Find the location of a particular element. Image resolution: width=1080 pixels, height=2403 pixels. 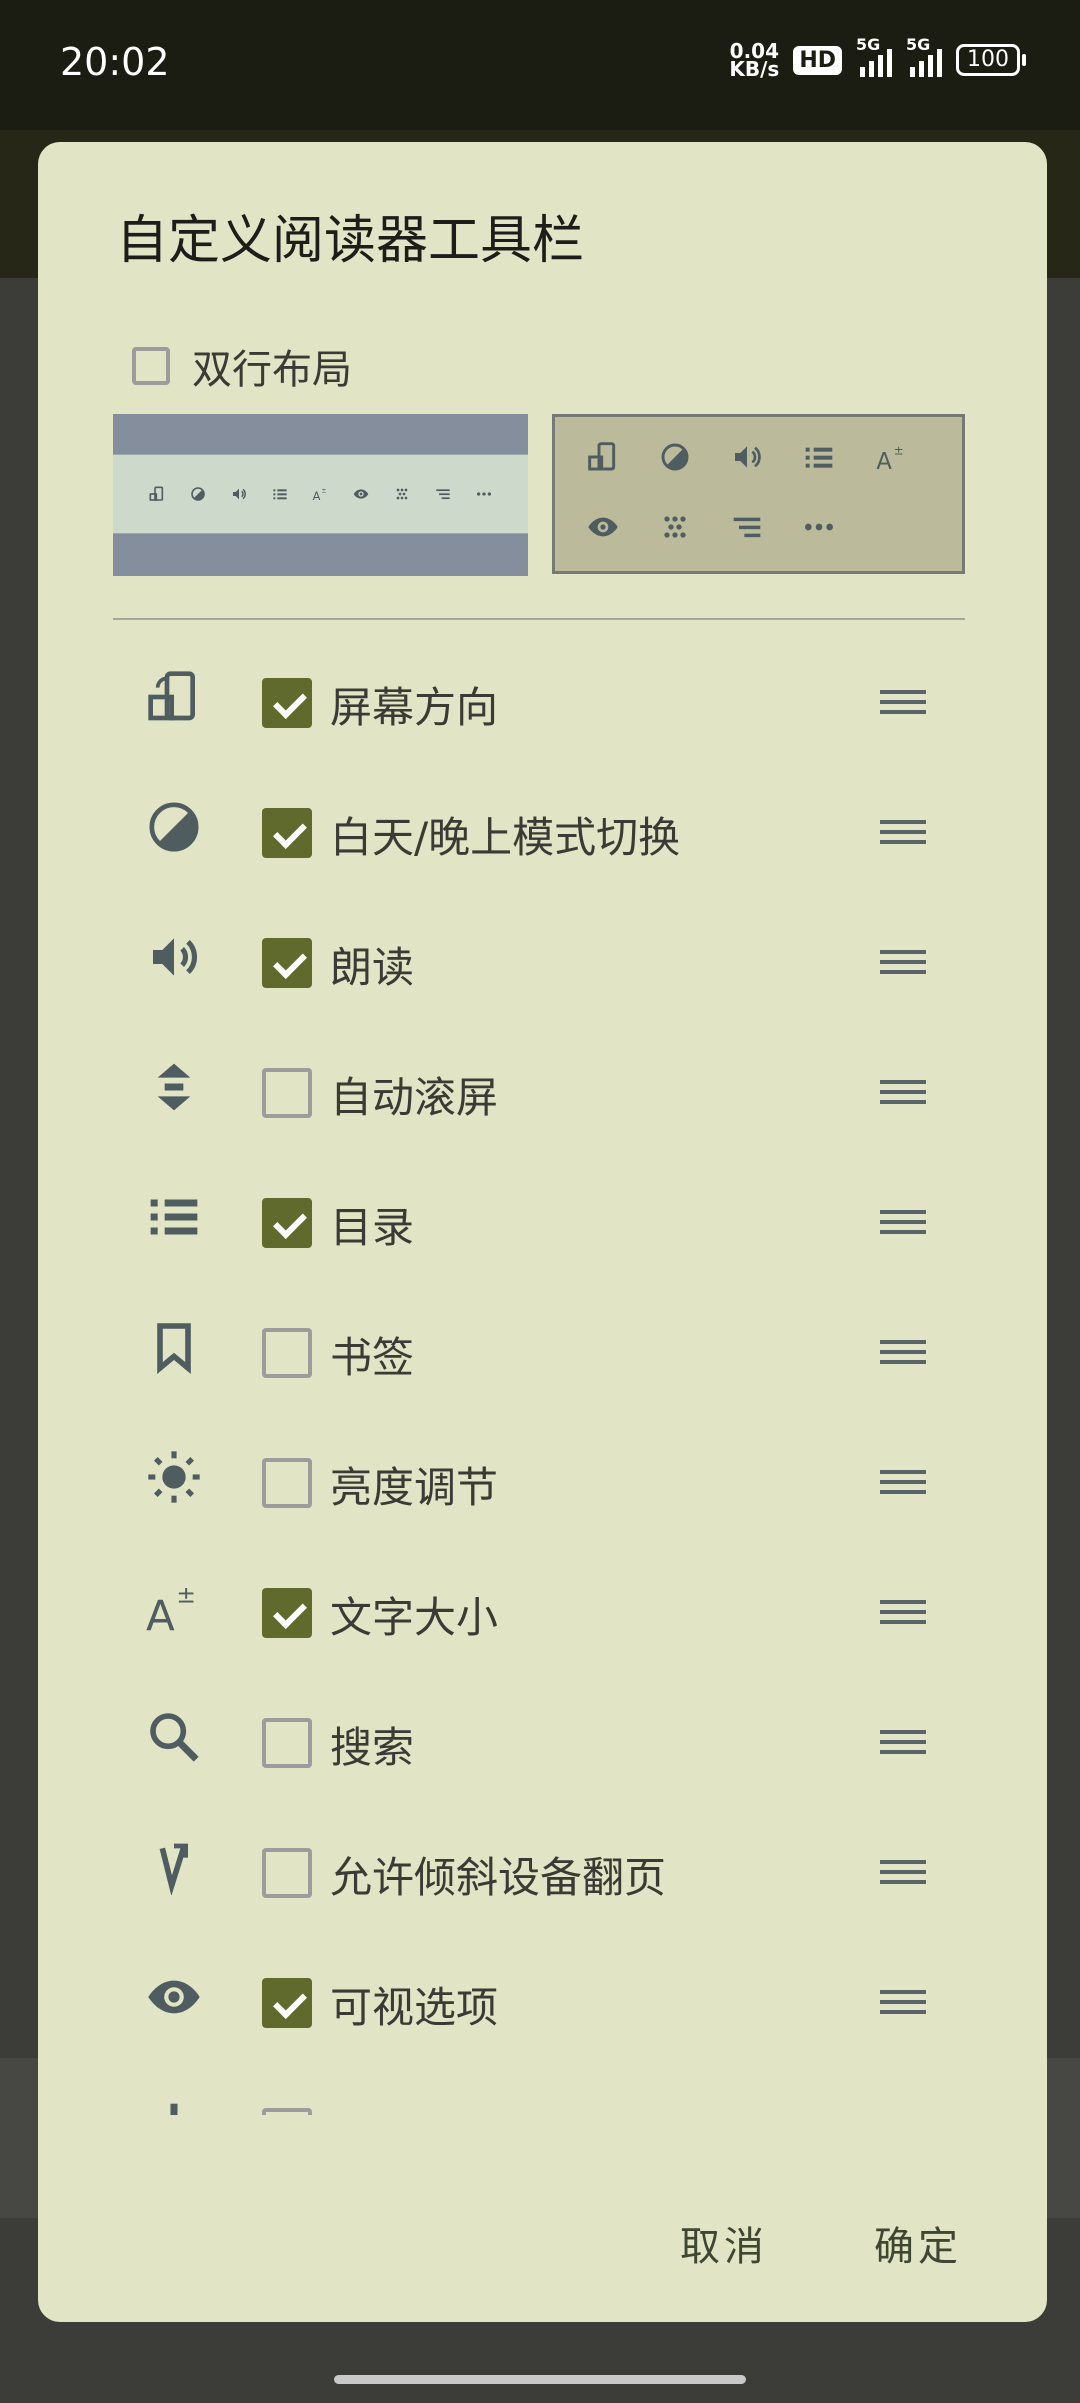

dual-row-preview: A ± is located at coordinates (758, 494).